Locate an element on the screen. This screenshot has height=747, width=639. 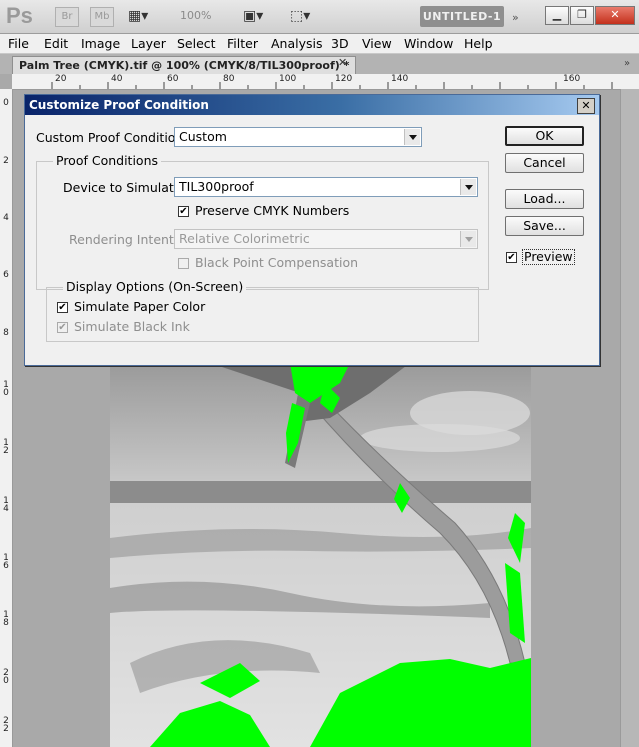
view-extras-icon: ▦▾ is located at coordinates (138, 16).